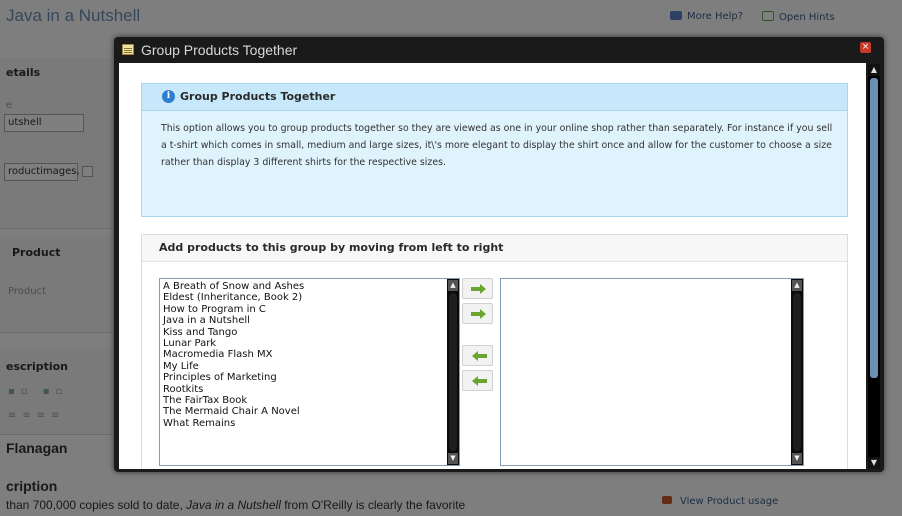  Describe the element at coordinates (233, 343) in the screenshot. I see `list-item: Lunar Park` at that location.